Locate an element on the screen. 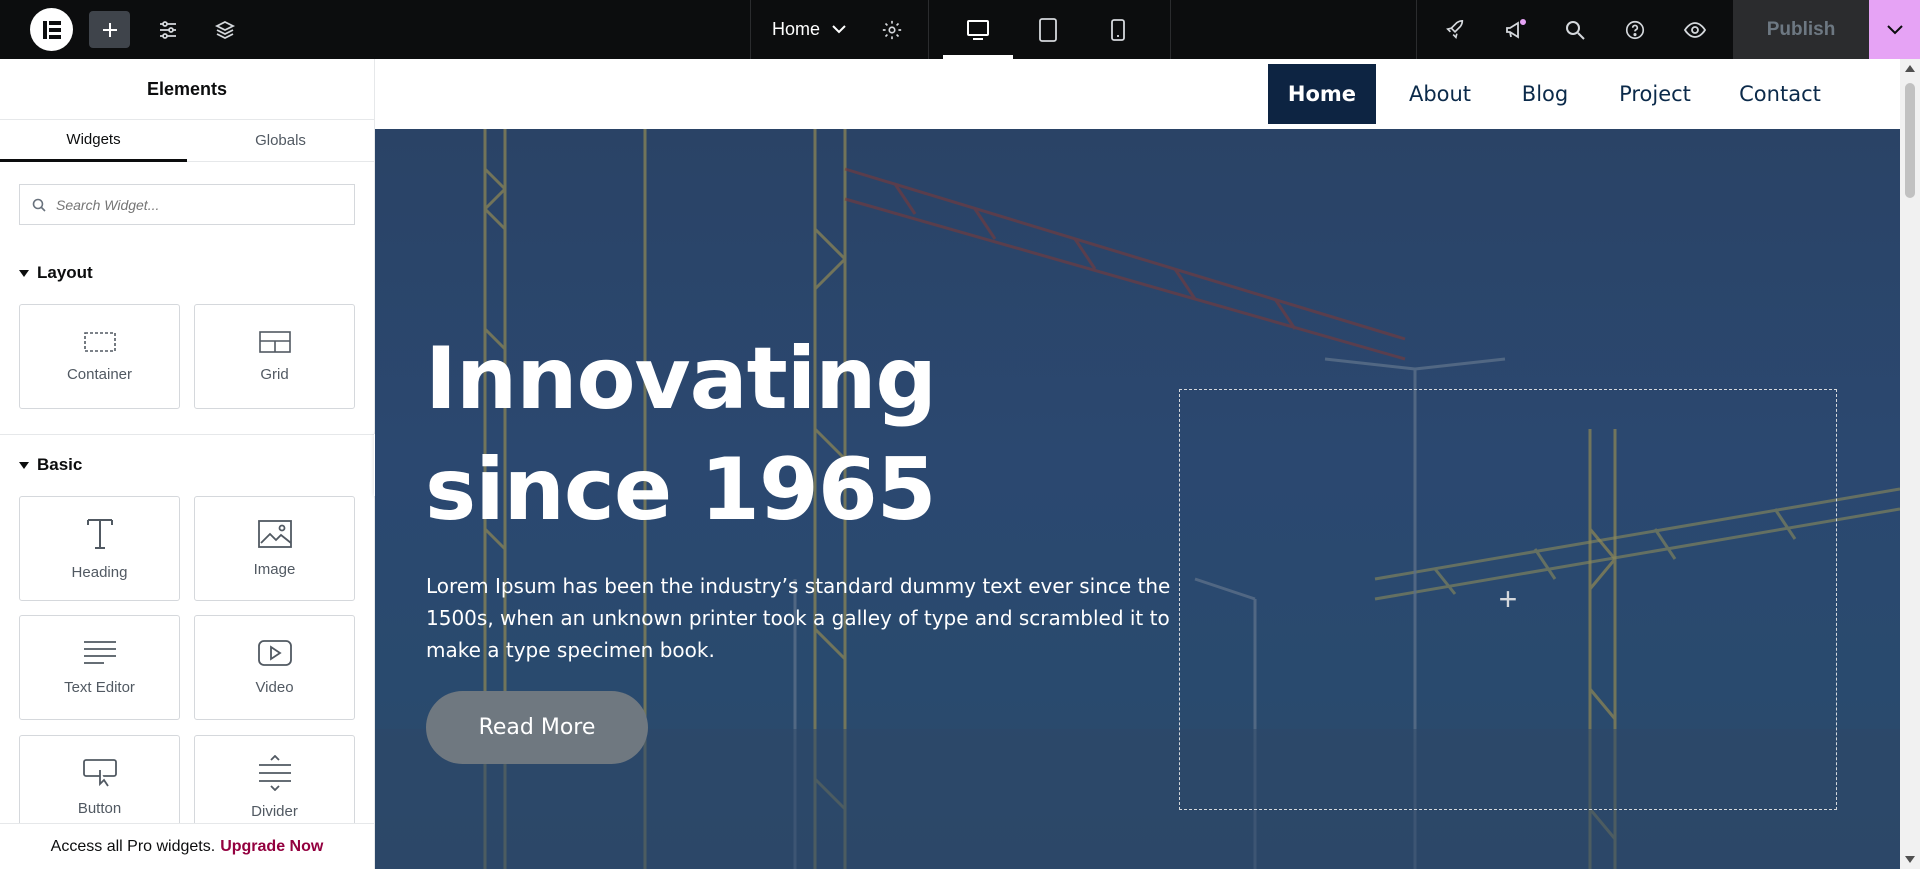 This screenshot has width=1920, height=869. search-widget-field is located at coordinates (187, 204).